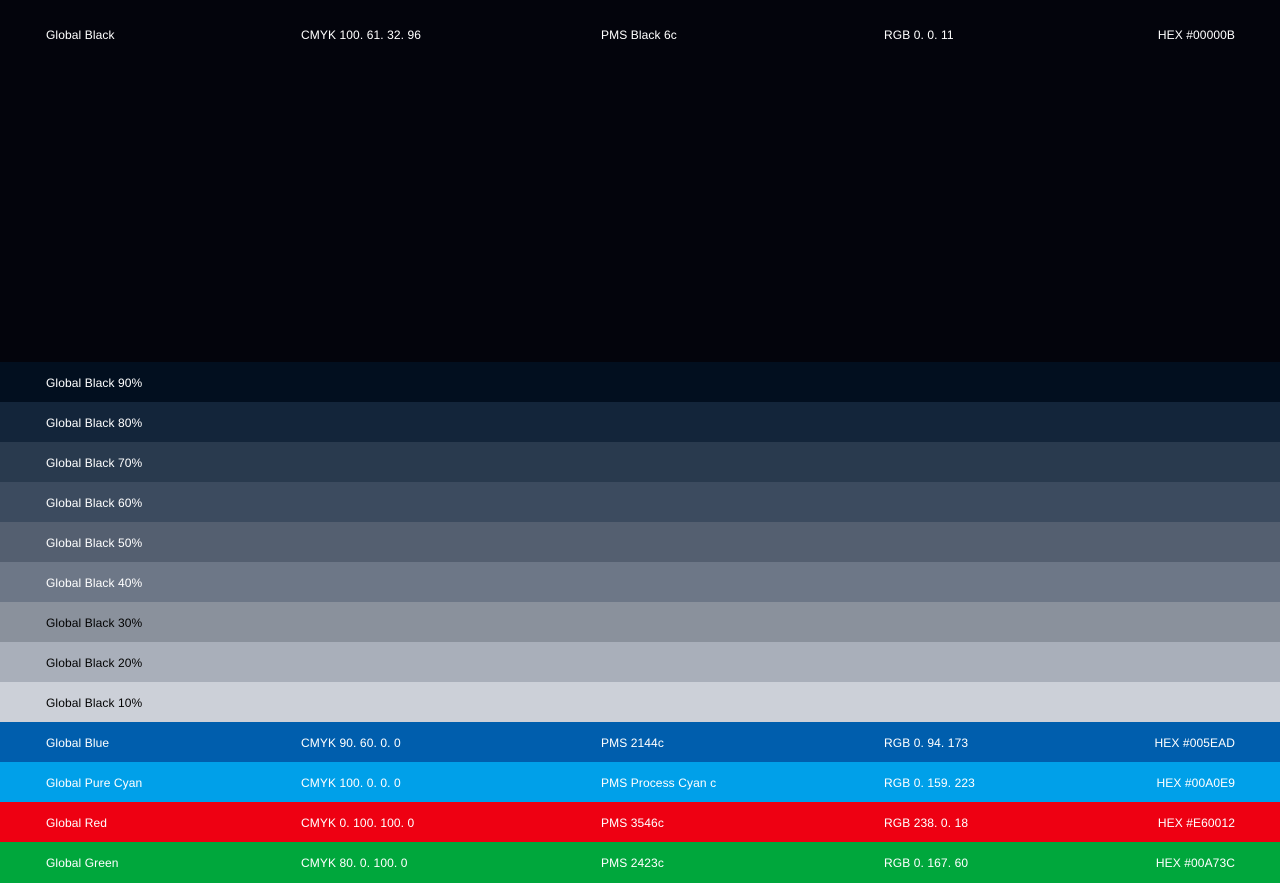 This screenshot has height=885, width=1280. Describe the element at coordinates (94, 383) in the screenshot. I see `swatch-name: Global Black 90%` at that location.